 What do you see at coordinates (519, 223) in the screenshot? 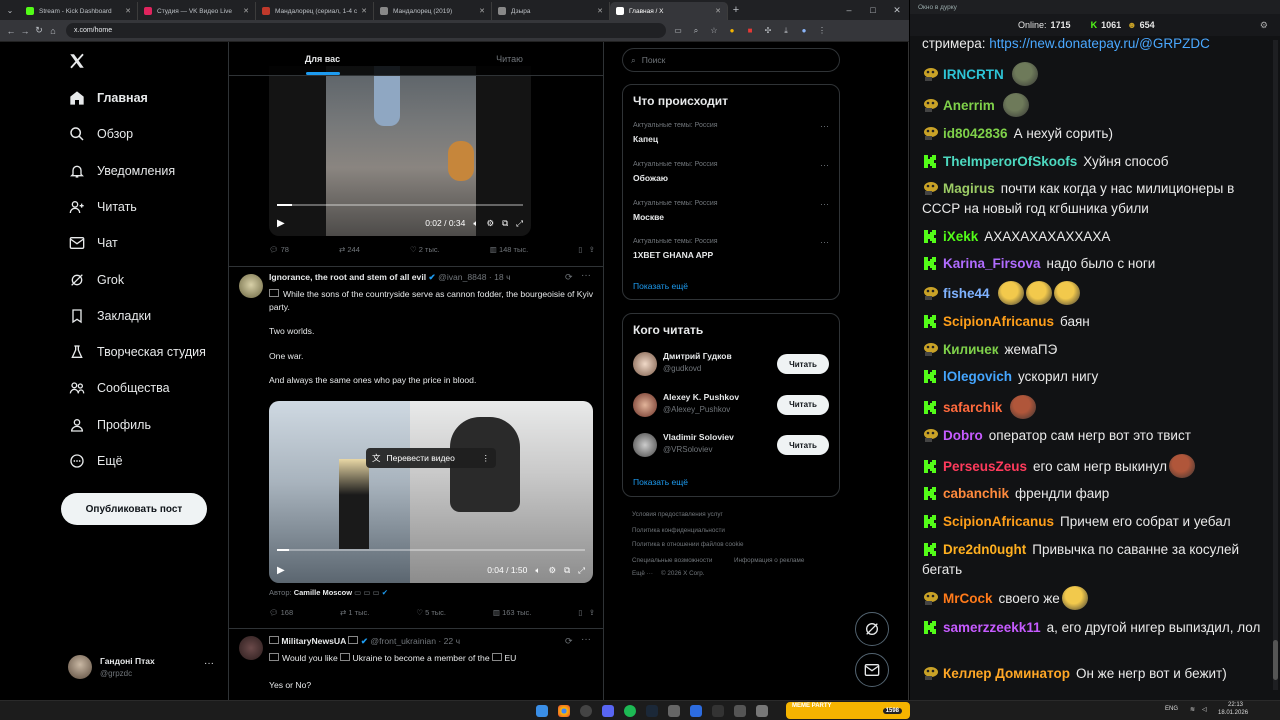
I see `fullscreen-icon: ⤢` at bounding box center [519, 223].